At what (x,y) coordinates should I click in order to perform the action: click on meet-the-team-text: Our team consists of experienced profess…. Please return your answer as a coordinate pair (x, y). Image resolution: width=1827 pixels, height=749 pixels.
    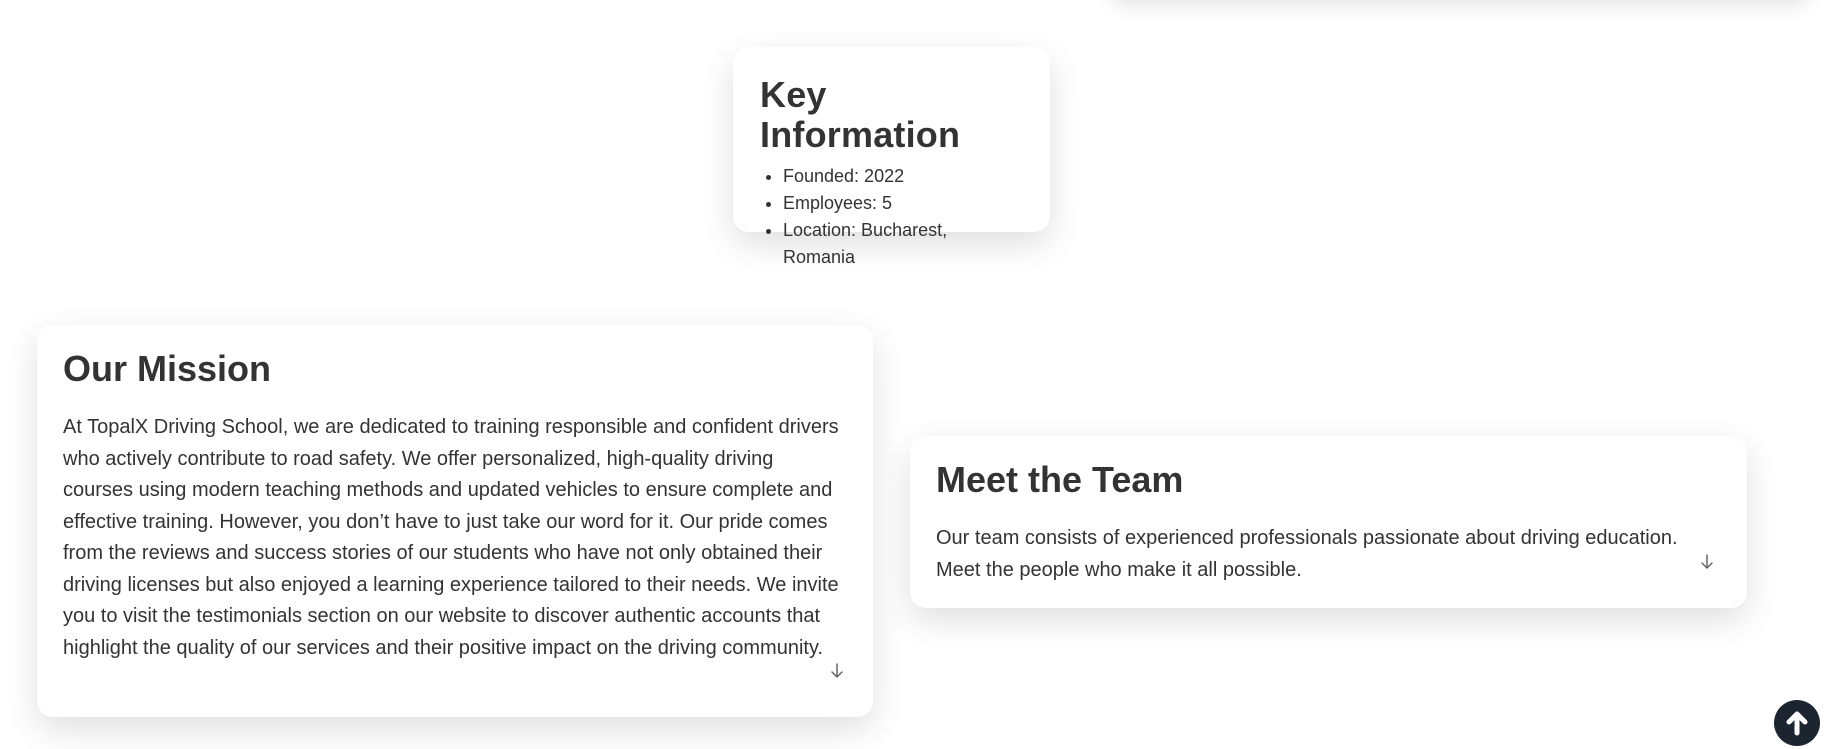
    Looking at the image, I should click on (1307, 554).